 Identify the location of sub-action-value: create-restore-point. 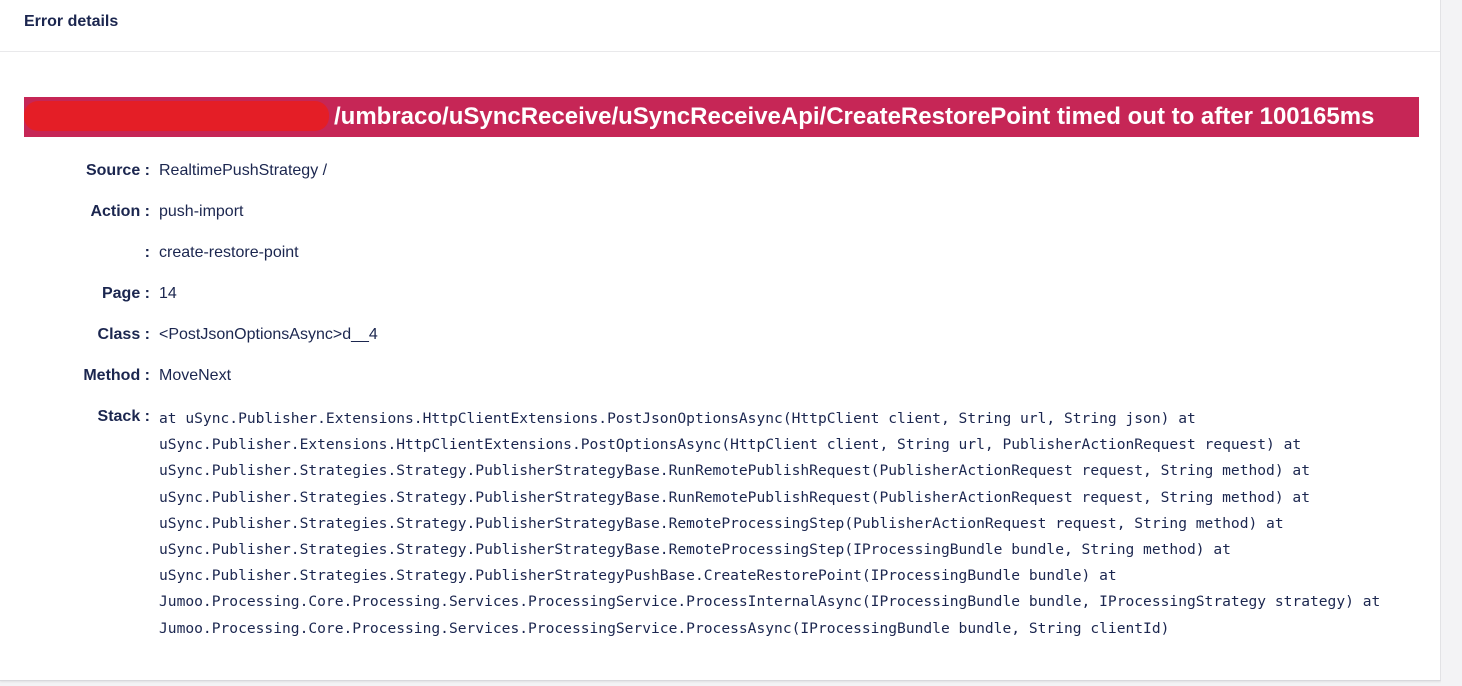
(229, 252).